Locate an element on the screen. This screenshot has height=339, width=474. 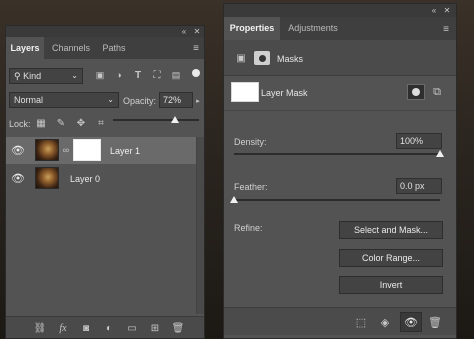
layer-row: 👁 Layer 0 is located at coordinates (105, 178).